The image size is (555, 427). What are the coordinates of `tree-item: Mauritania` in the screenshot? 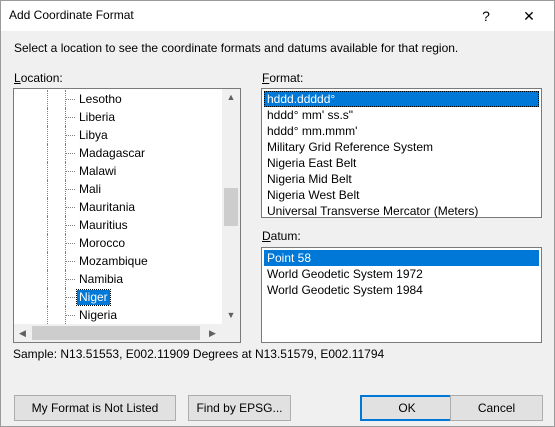 It's located at (118, 207).